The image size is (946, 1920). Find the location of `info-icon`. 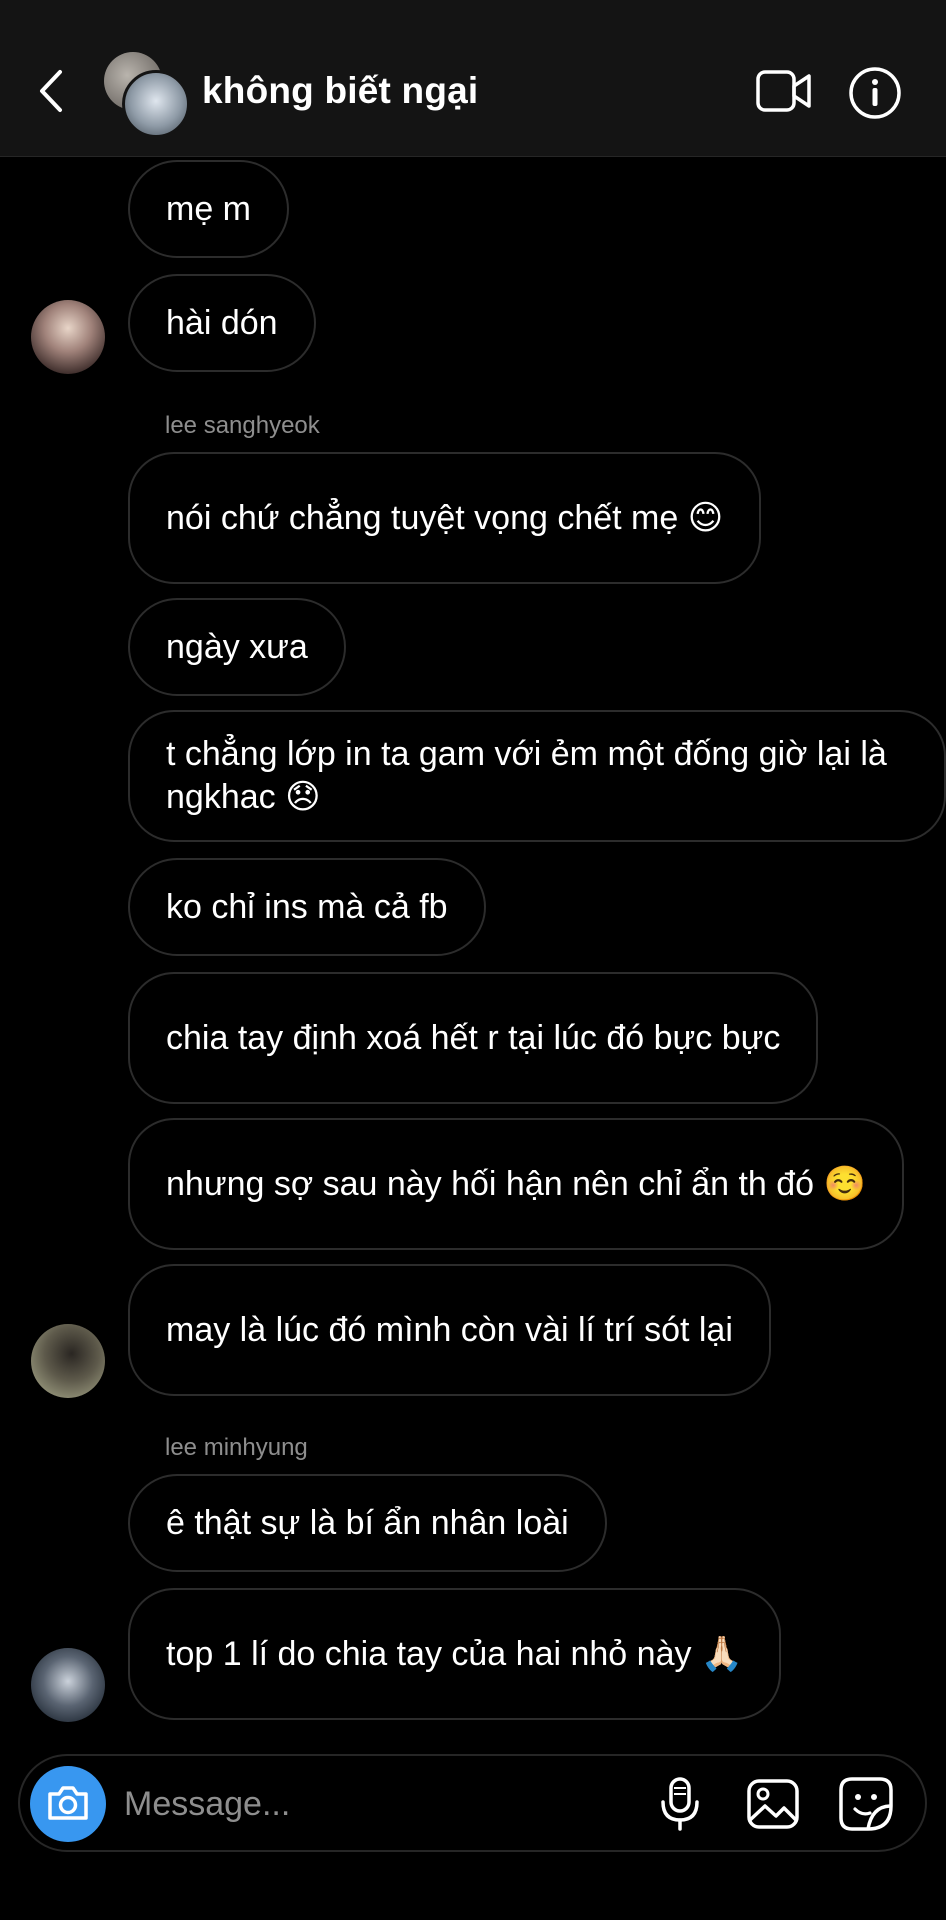

info-icon is located at coordinates (875, 93).